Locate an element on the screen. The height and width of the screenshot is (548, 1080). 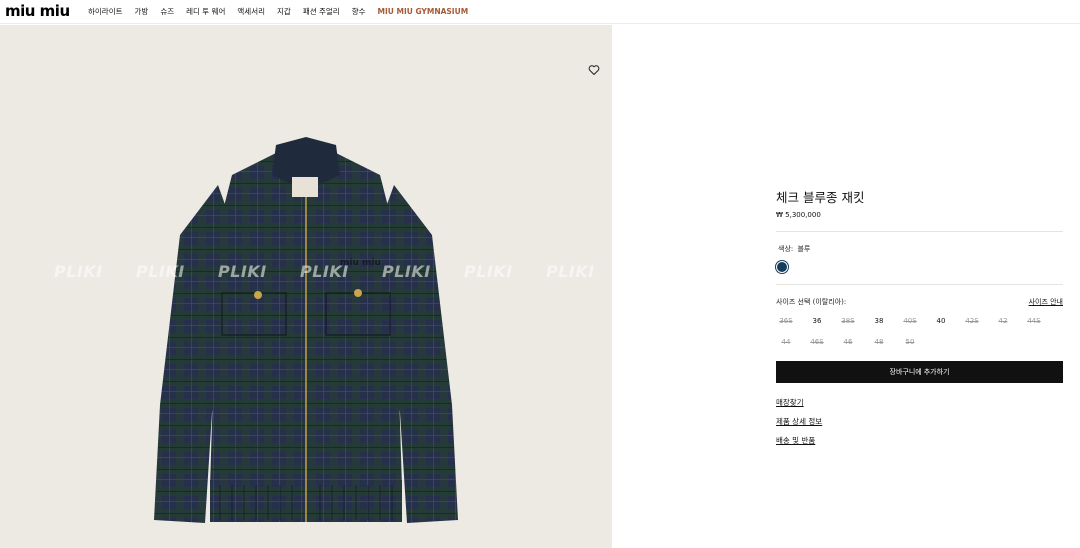
brand-logo: miu miu is located at coordinates (37, 11).